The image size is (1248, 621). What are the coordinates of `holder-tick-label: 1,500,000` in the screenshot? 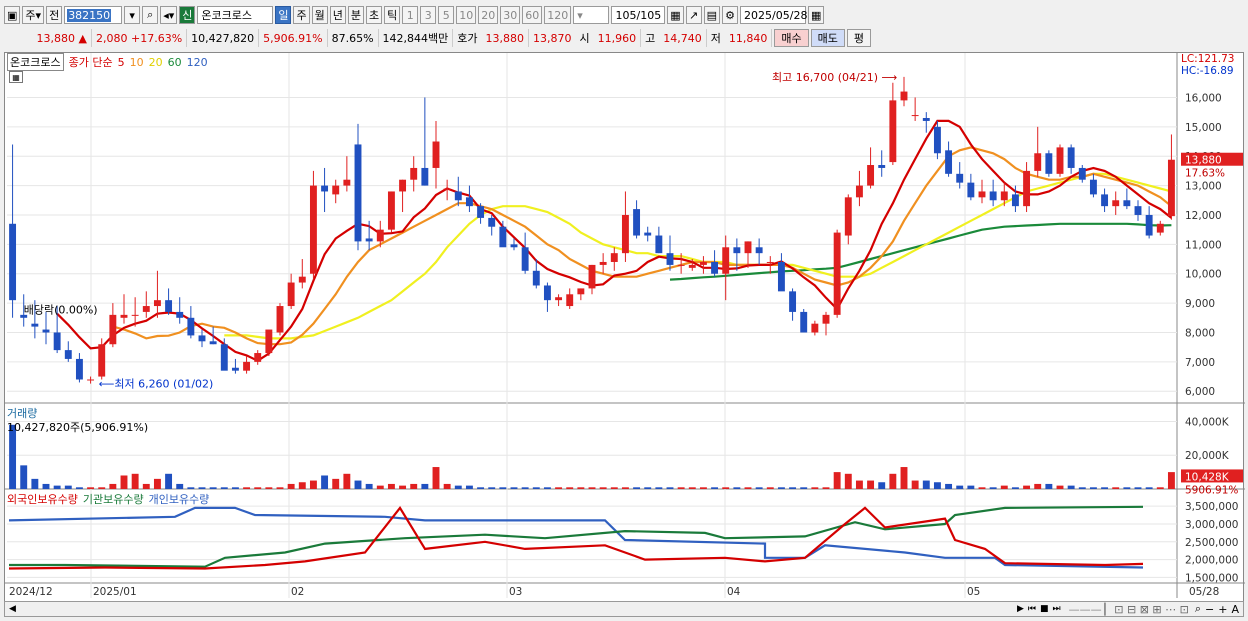 It's located at (1211, 578).